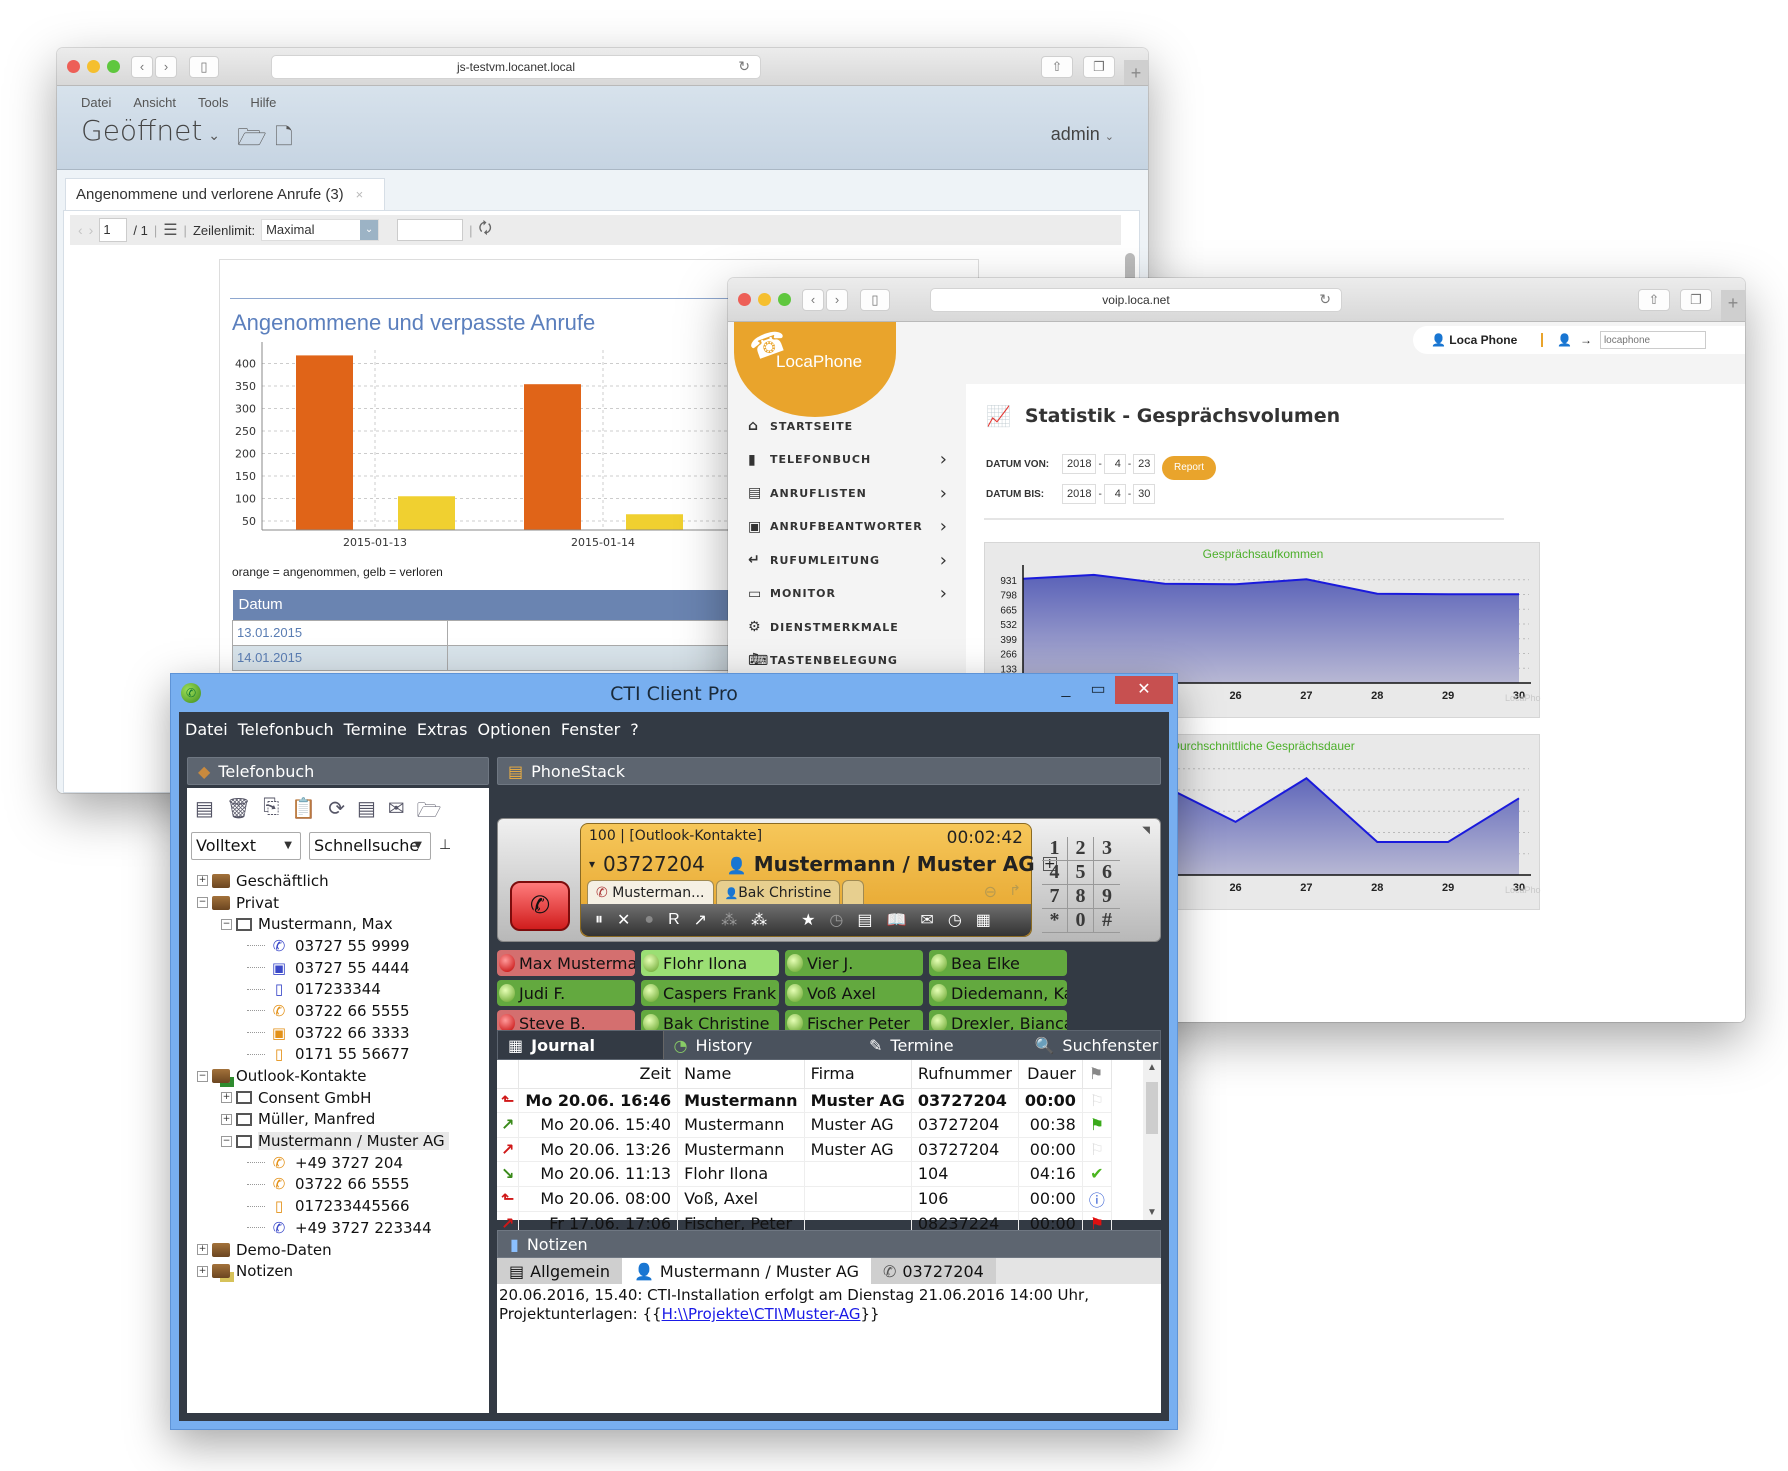  What do you see at coordinates (91, 230) in the screenshot?
I see `next-page-button: ›` at bounding box center [91, 230].